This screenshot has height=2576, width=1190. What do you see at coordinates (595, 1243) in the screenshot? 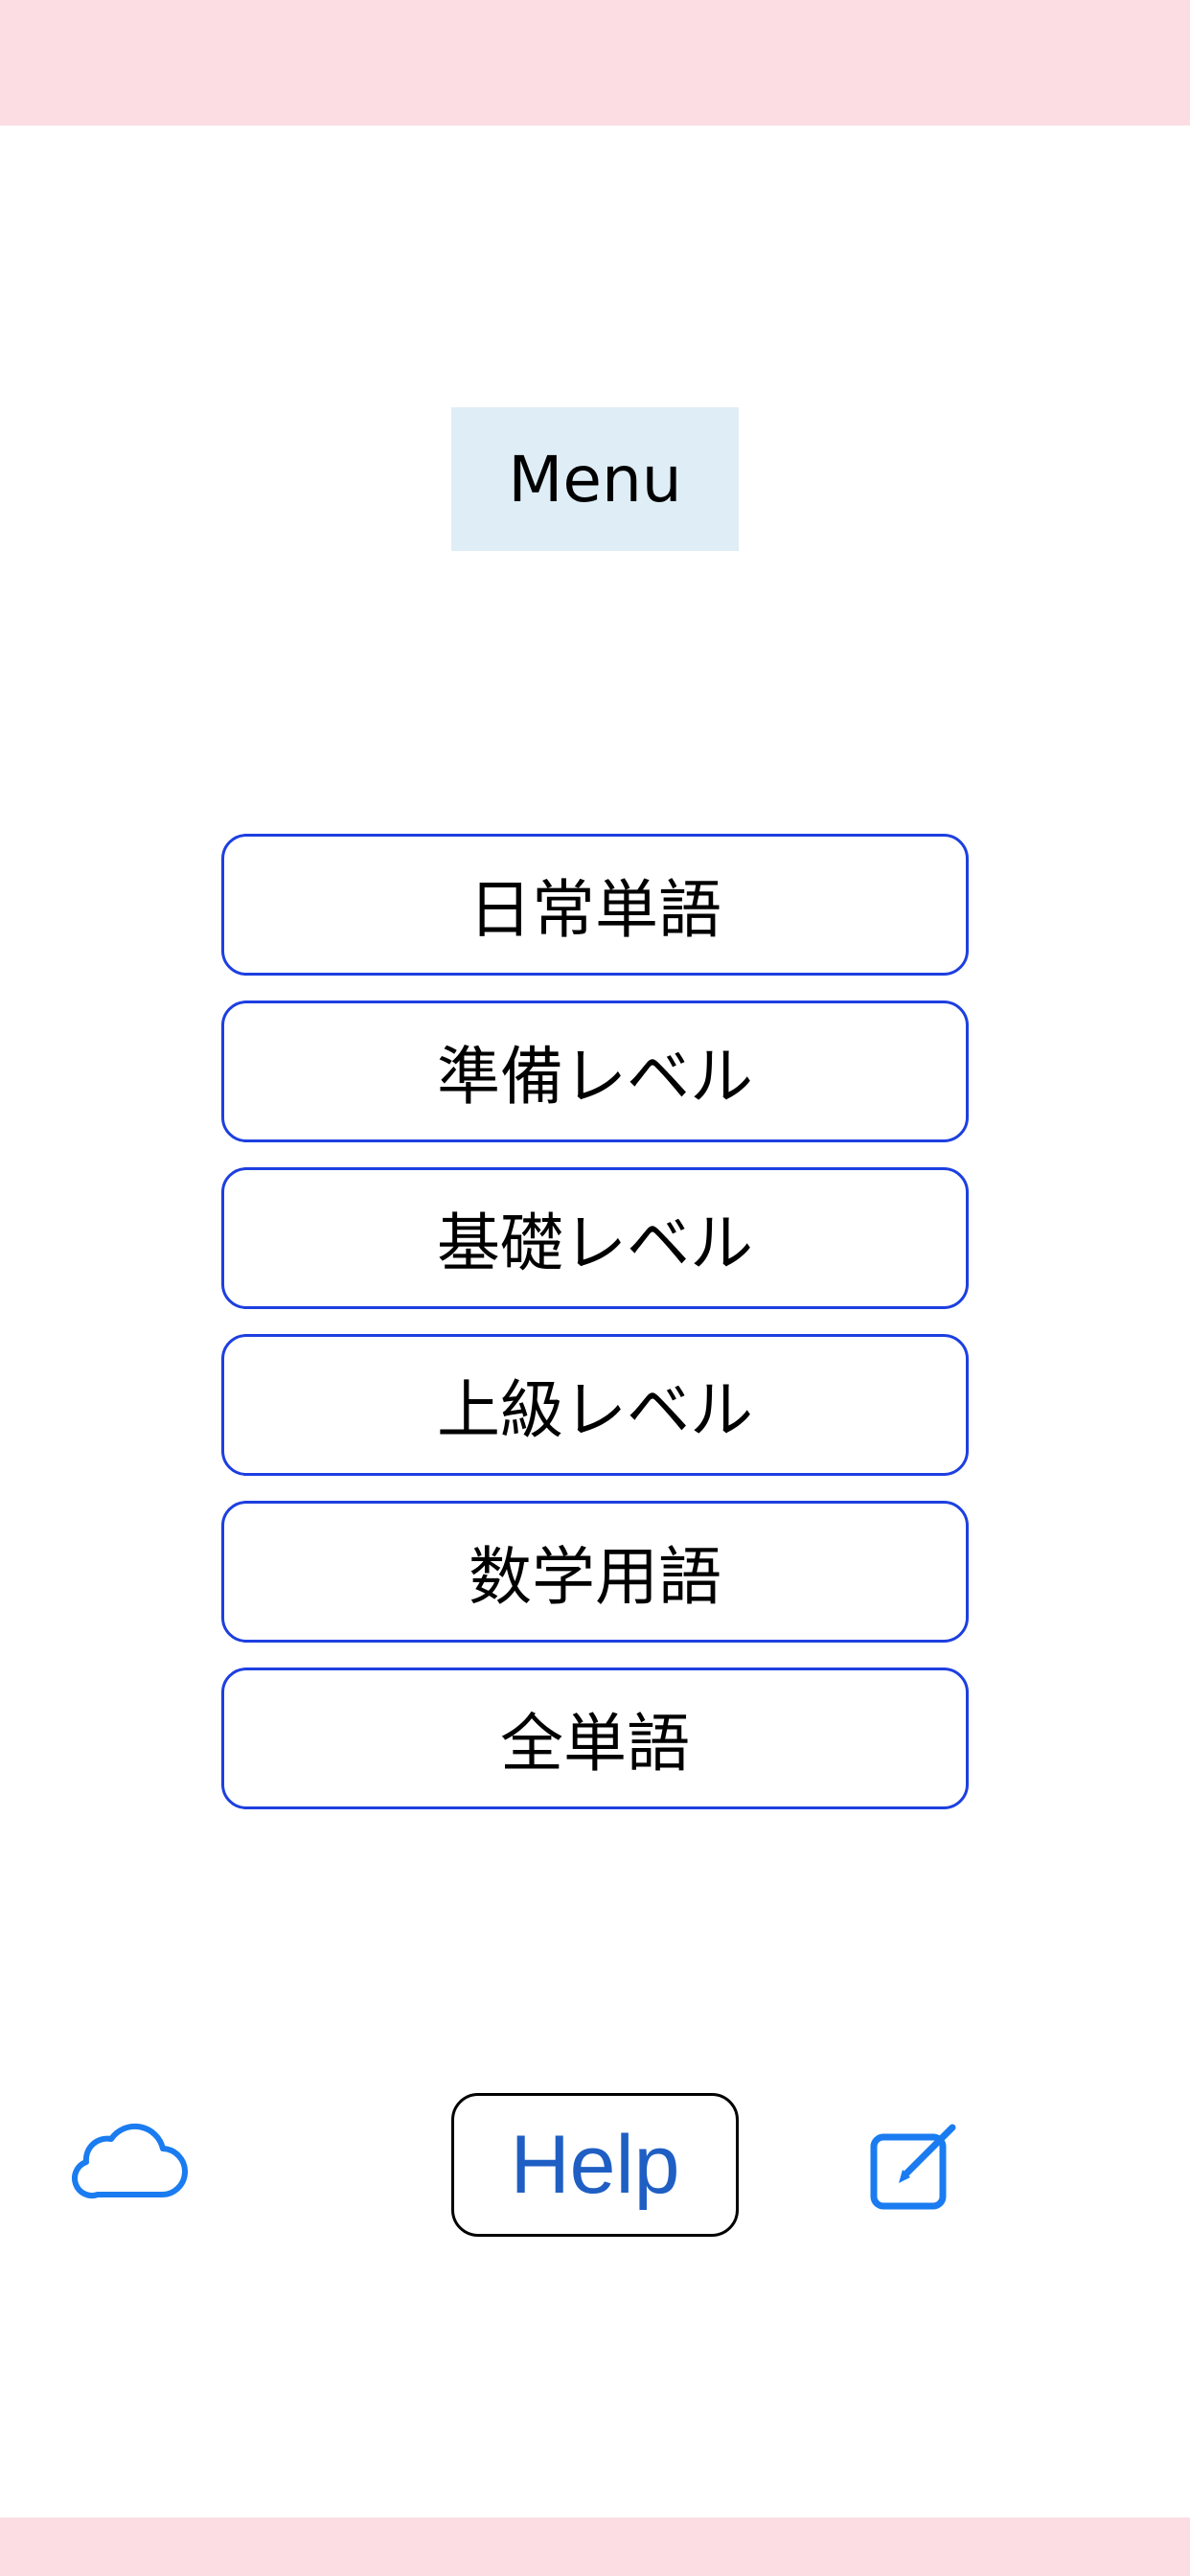
I see `menu-button-label: 基礎レベル` at bounding box center [595, 1243].